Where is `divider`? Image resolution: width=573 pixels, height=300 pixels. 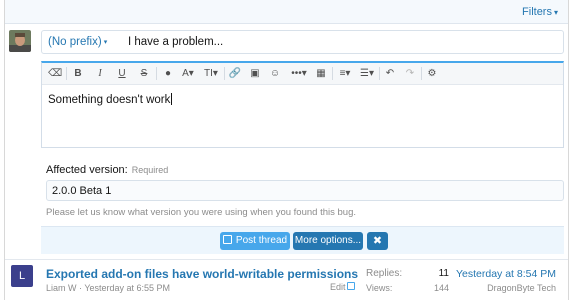 divider is located at coordinates (286, 259).